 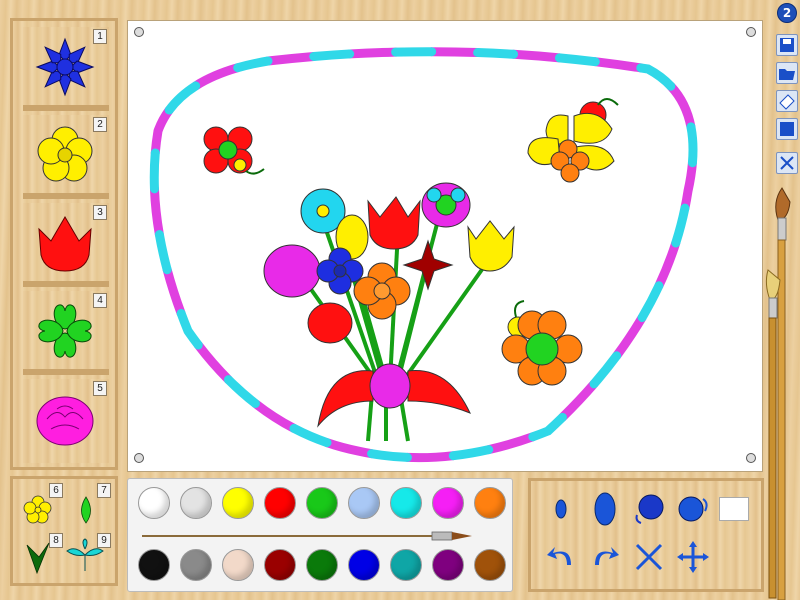 I want to click on small-drop-icon, so click(x=561, y=509).